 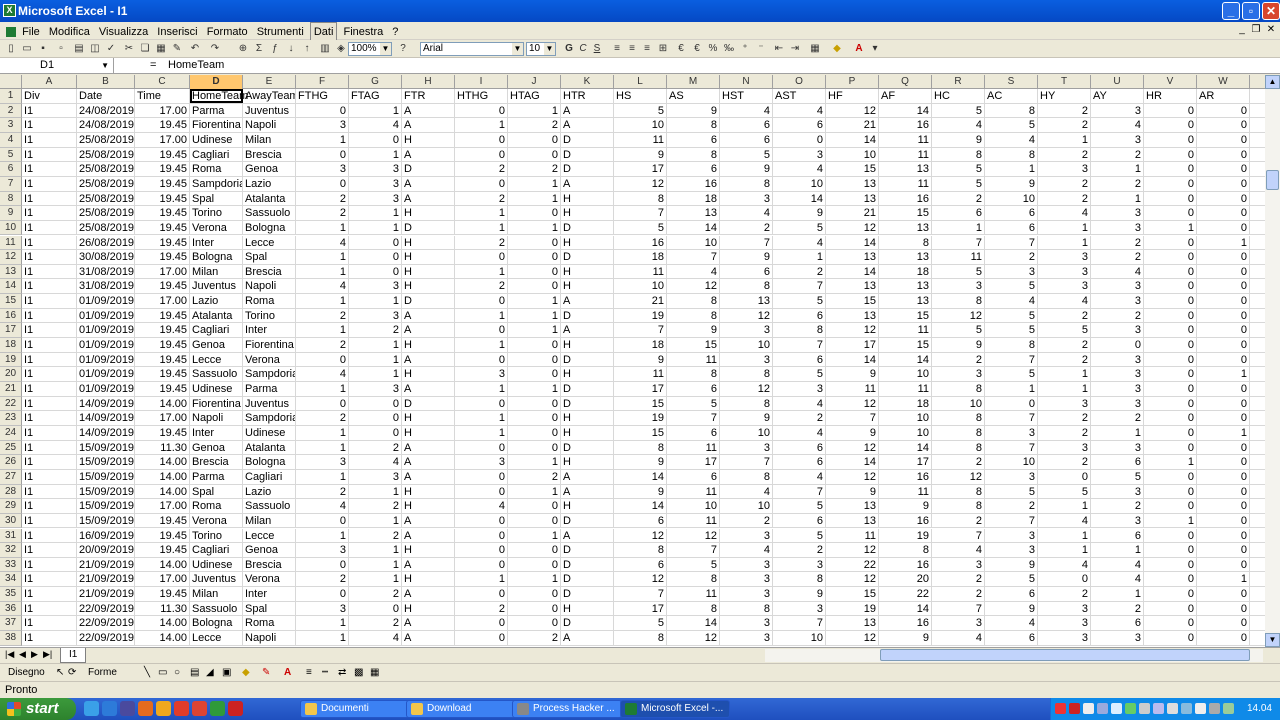 I want to click on last-sheet-icon: ▶|, so click(x=47, y=654).